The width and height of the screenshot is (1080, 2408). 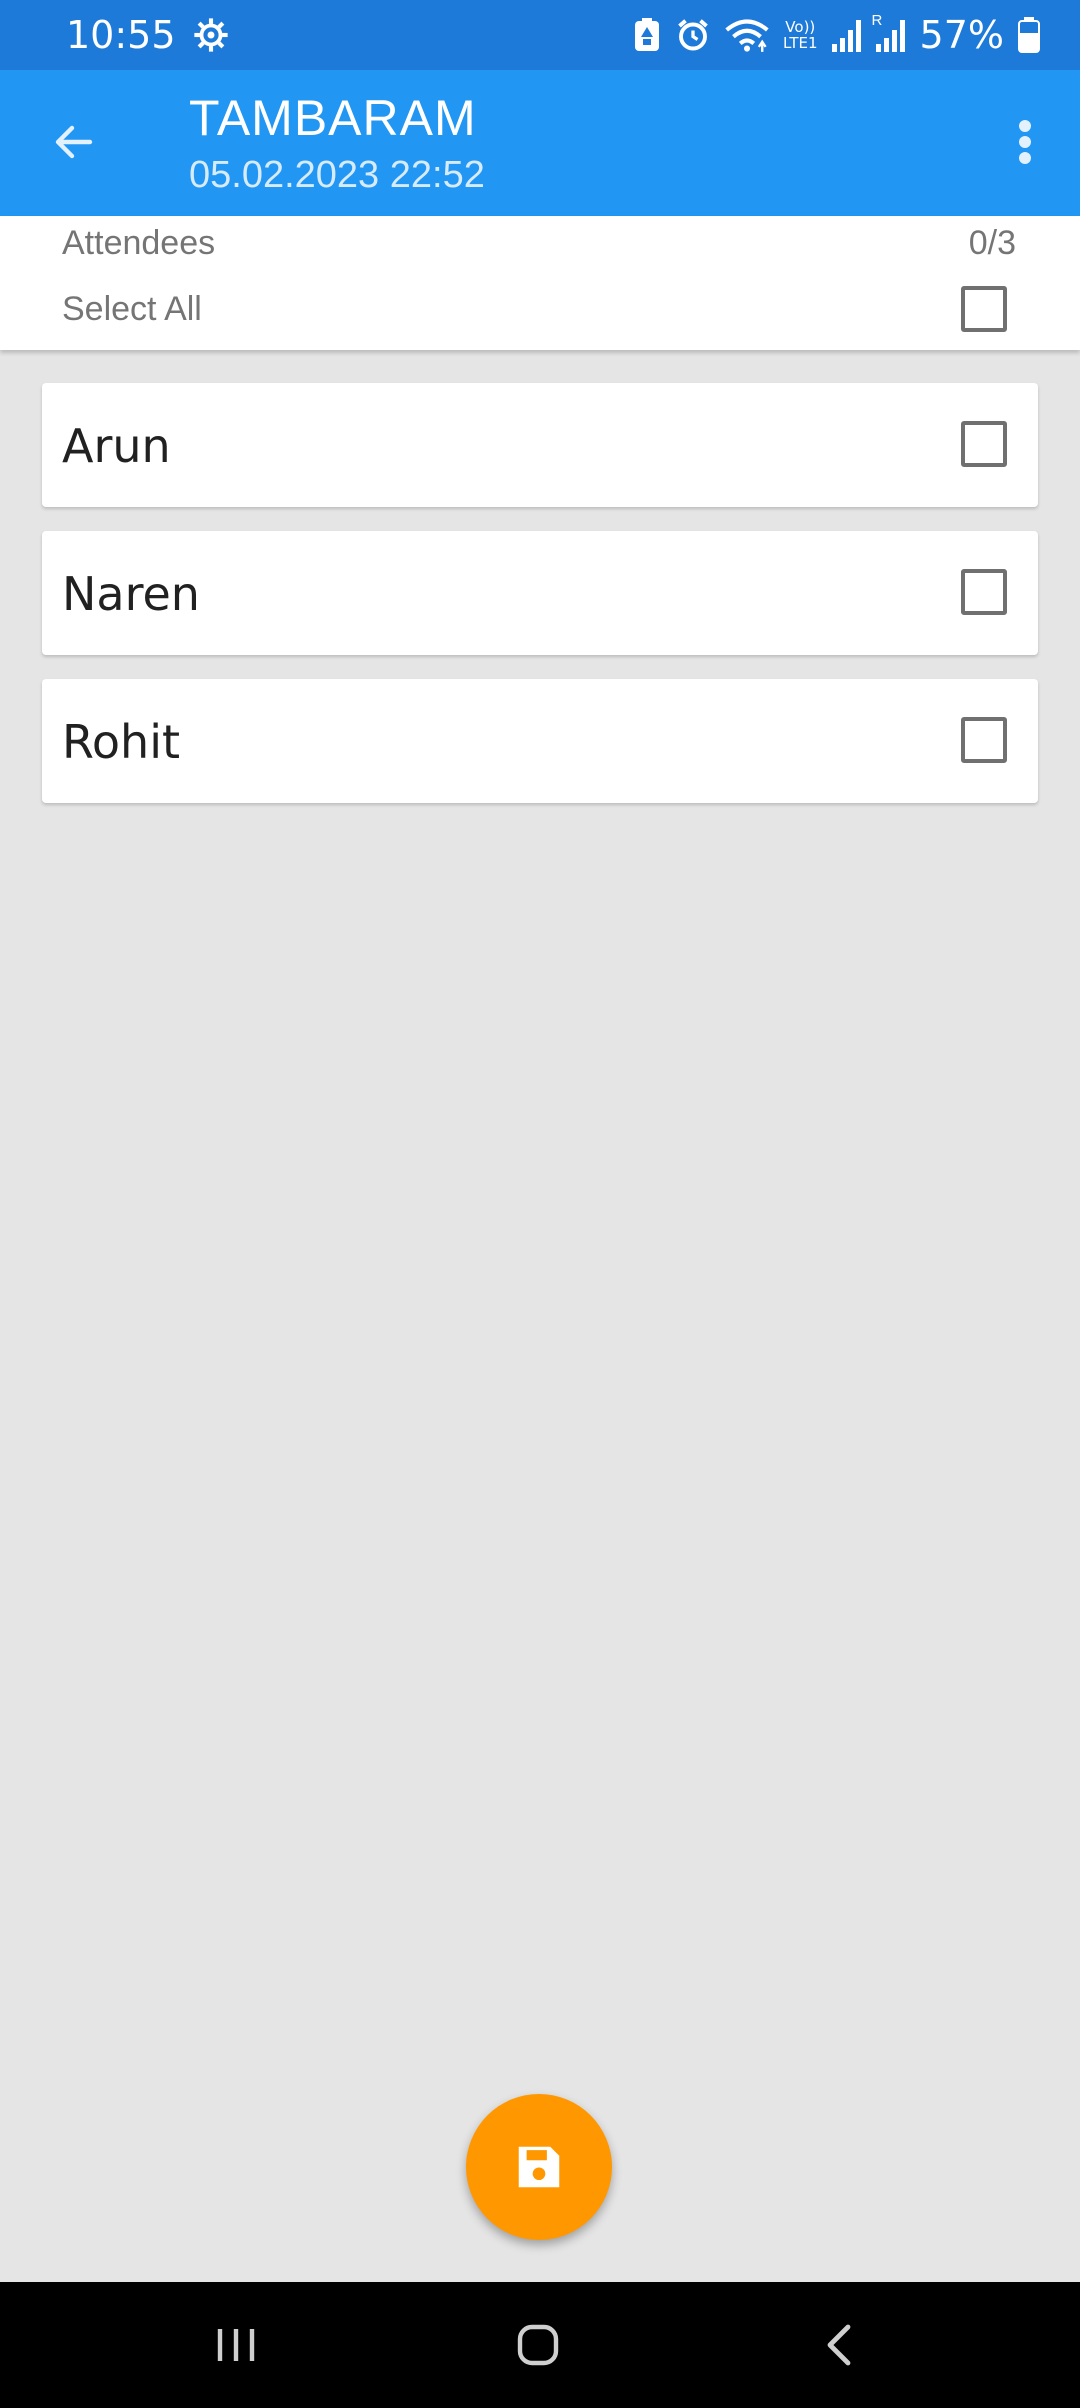 I want to click on more-vertical-icon, so click(x=1025, y=142).